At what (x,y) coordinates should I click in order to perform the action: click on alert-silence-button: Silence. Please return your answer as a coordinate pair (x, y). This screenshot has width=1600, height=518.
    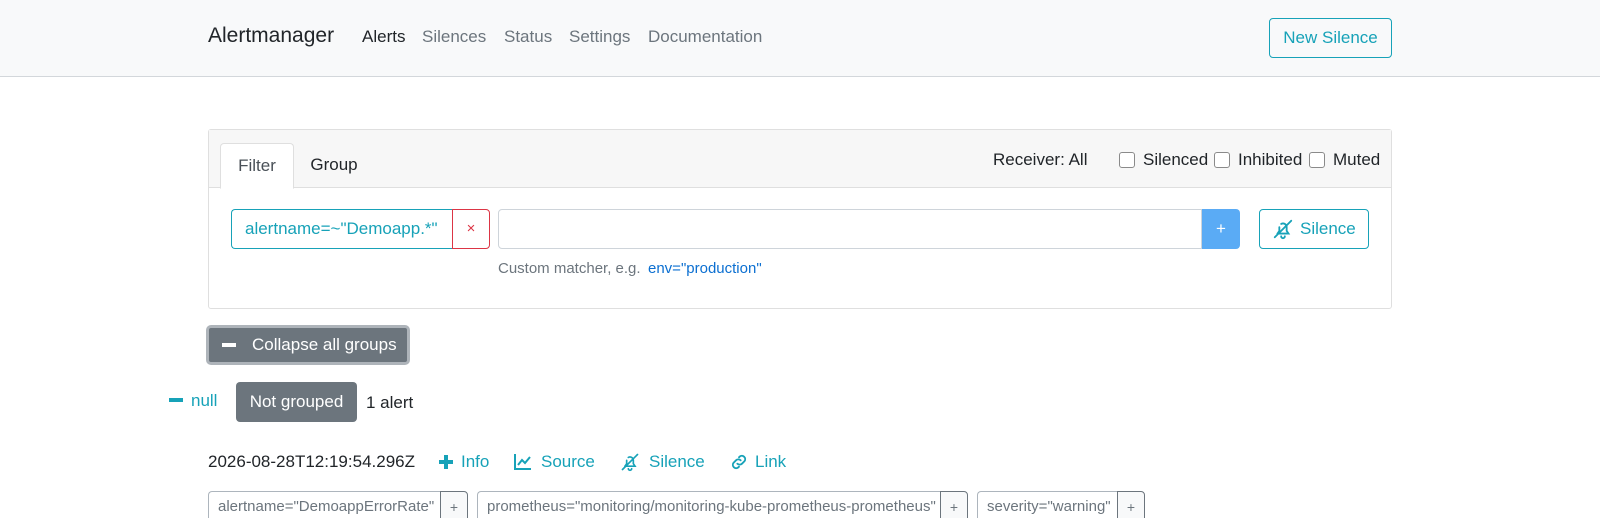
    Looking at the image, I should click on (677, 462).